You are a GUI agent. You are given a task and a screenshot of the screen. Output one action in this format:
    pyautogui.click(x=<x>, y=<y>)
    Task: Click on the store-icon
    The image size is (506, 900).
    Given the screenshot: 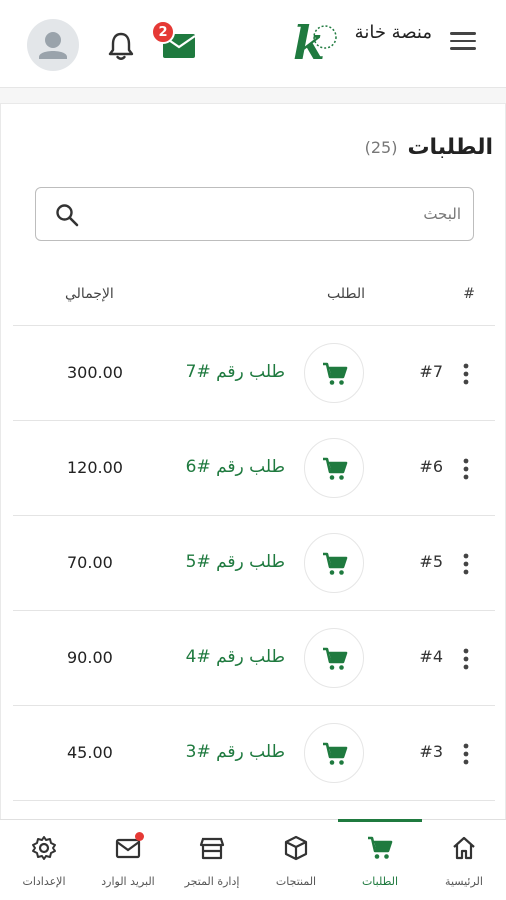 What is the action you would take?
    pyautogui.click(x=212, y=848)
    